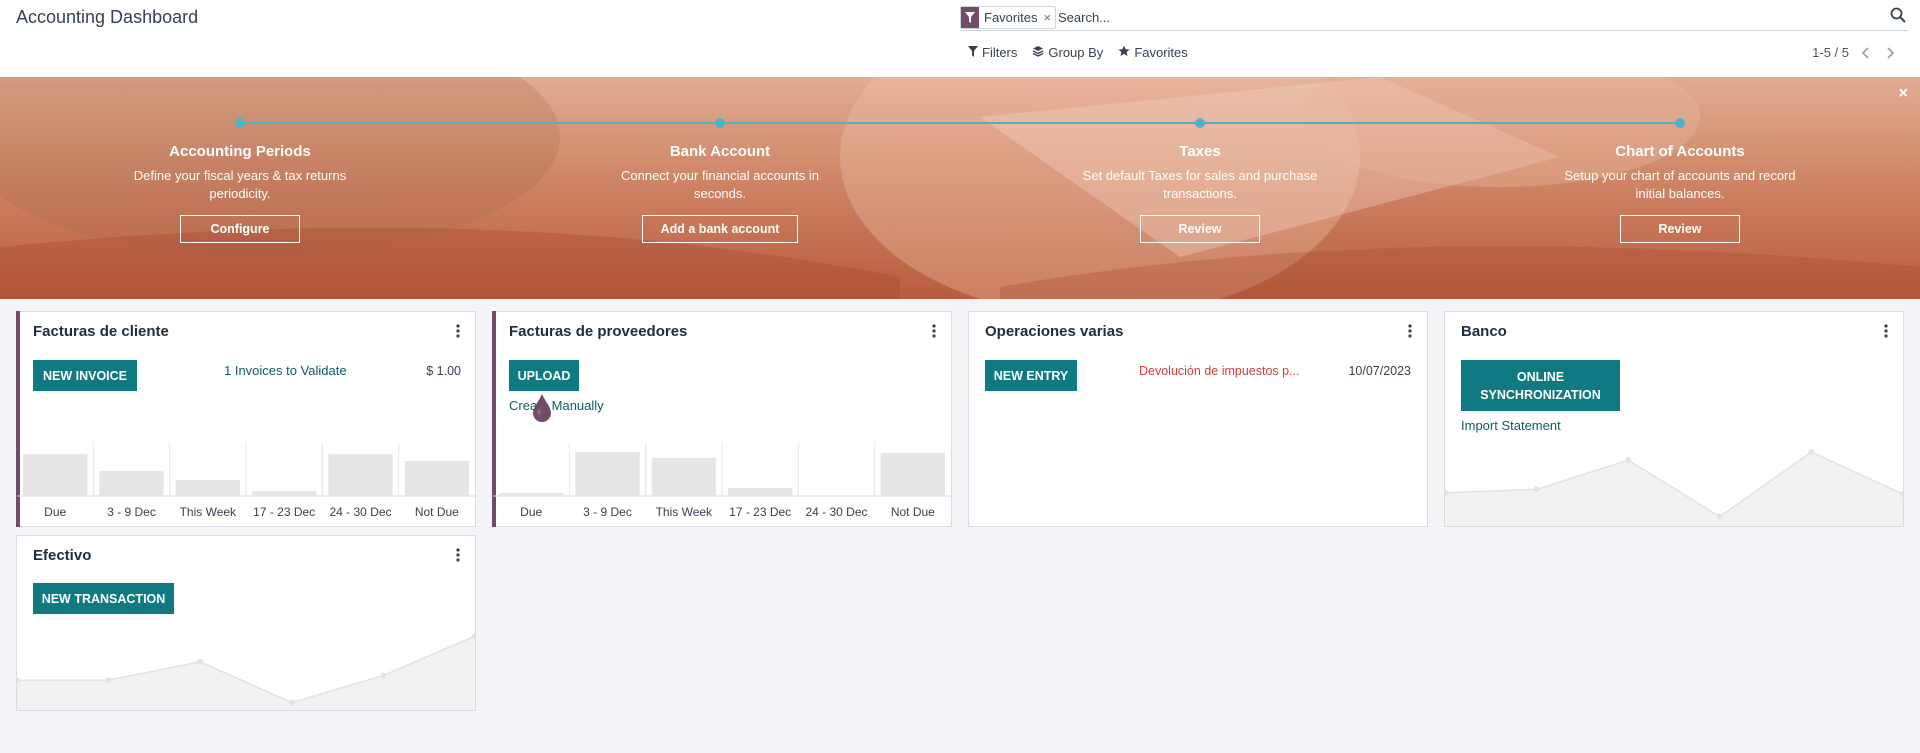 The width and height of the screenshot is (1920, 753). I want to click on graph-bar-label: 17 - 23 Dec, so click(284, 512).